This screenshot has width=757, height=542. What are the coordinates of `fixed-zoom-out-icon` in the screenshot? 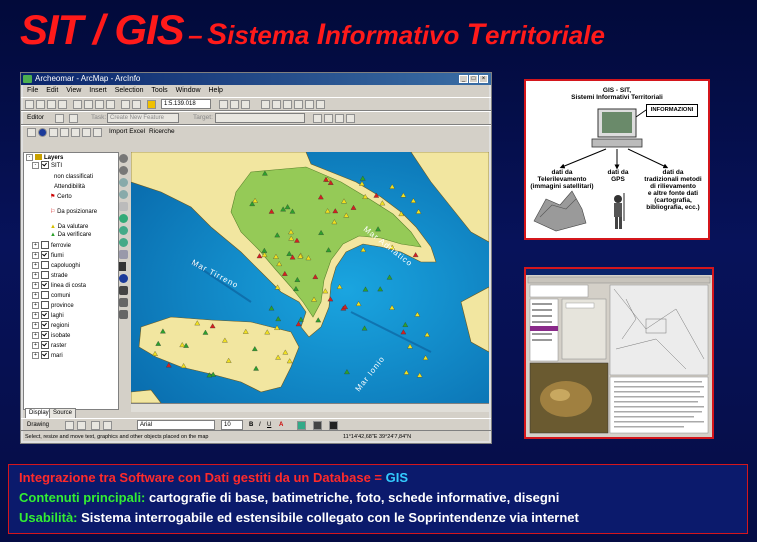 It's located at (123, 194).